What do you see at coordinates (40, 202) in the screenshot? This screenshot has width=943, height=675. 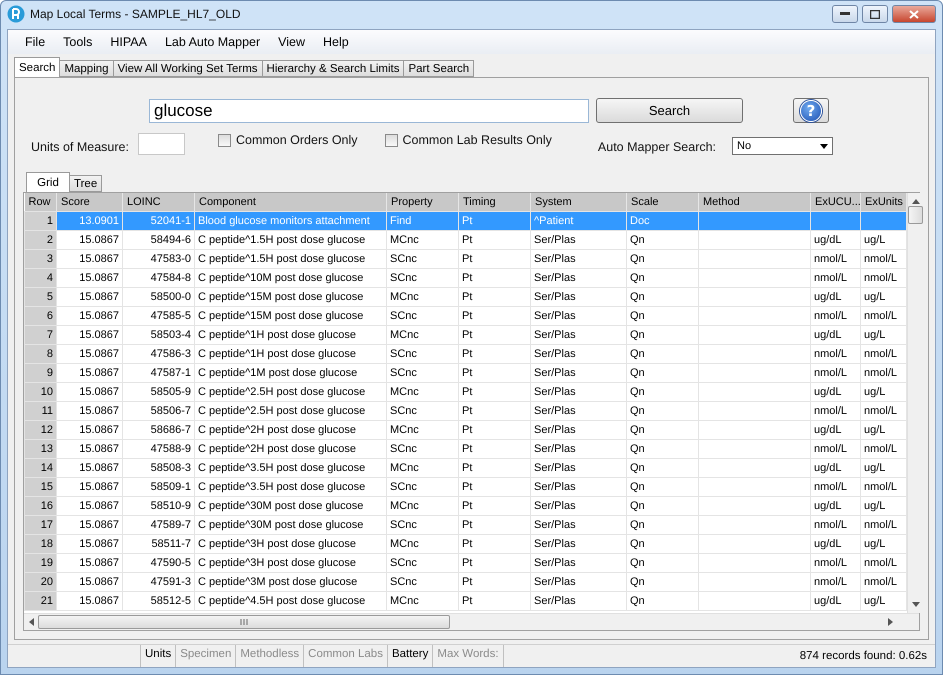 I see `column-header: Row` at bounding box center [40, 202].